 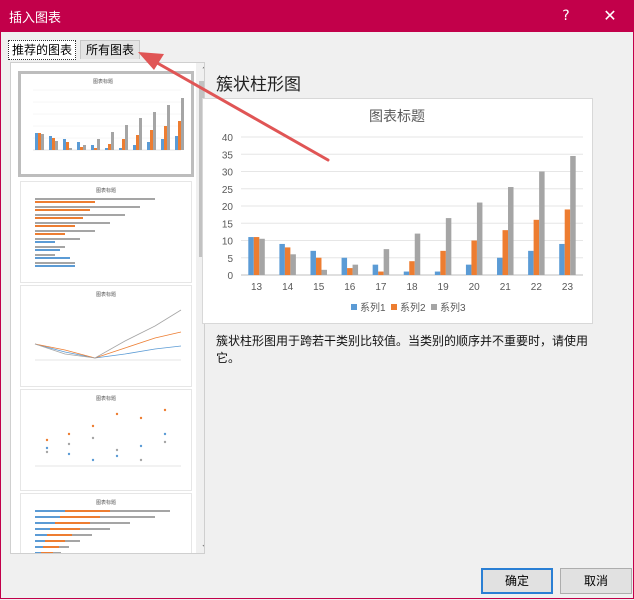 What do you see at coordinates (102, 526) in the screenshot?
I see `thumbnail-stacked-bar-chart: 图表标题` at bounding box center [102, 526].